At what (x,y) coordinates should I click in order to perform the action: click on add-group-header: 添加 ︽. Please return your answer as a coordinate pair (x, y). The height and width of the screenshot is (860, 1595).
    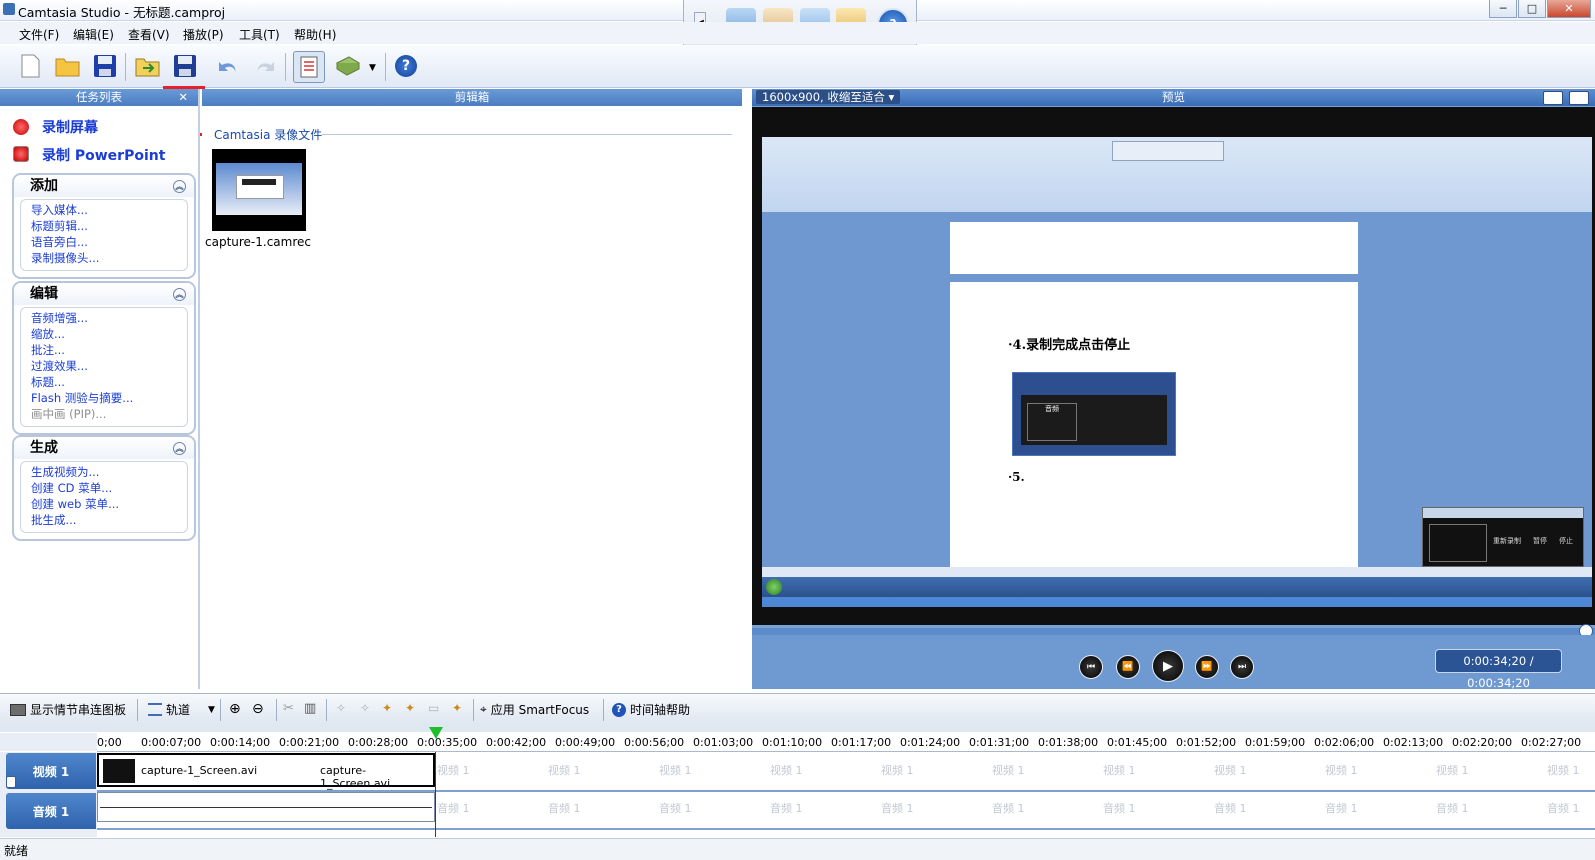
    Looking at the image, I should click on (104, 186).